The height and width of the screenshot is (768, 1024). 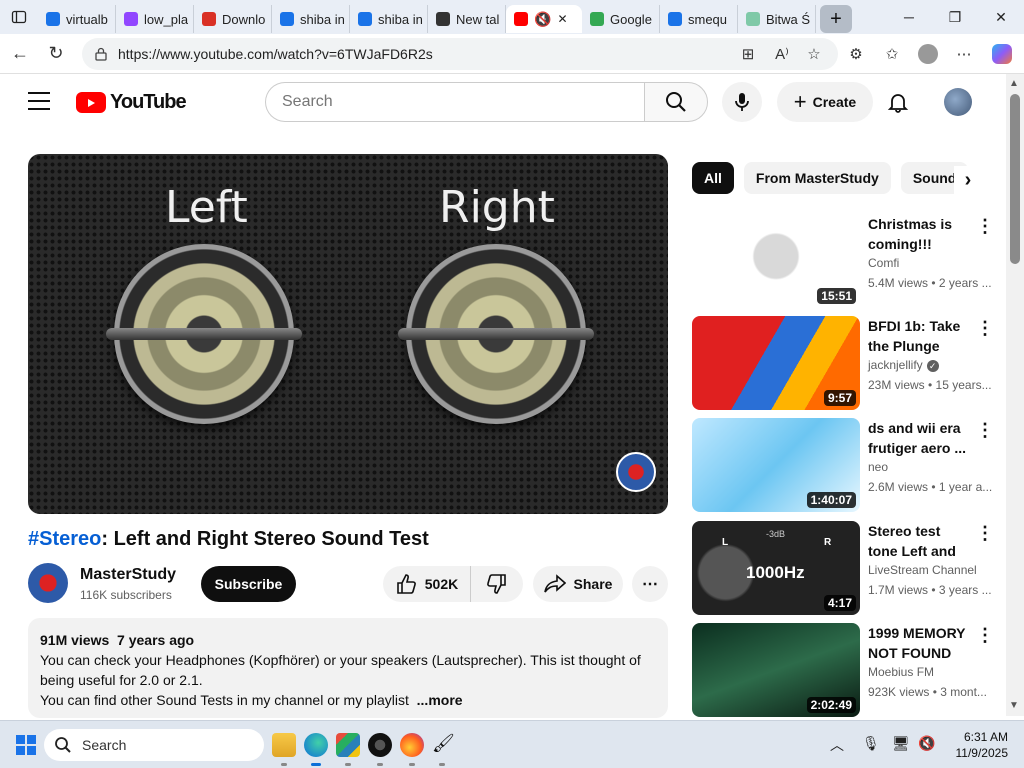 What do you see at coordinates (248, 584) in the screenshot?
I see `subscribe-button: Subscribe` at bounding box center [248, 584].